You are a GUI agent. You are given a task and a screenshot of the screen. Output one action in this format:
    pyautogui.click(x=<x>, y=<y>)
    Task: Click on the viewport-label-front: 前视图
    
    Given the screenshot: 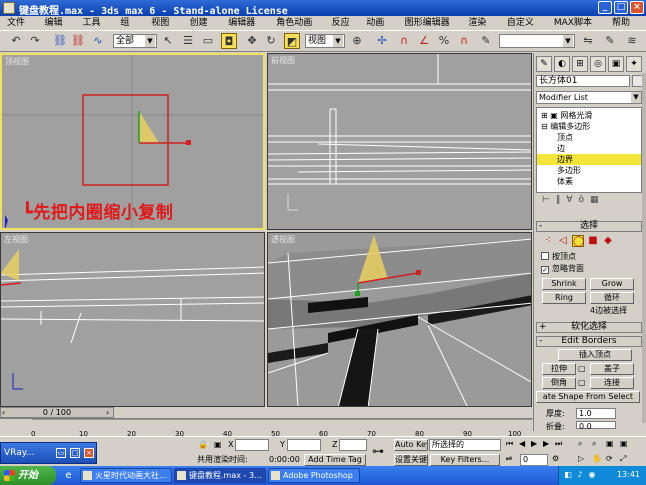 What is the action you would take?
    pyautogui.click(x=283, y=60)
    